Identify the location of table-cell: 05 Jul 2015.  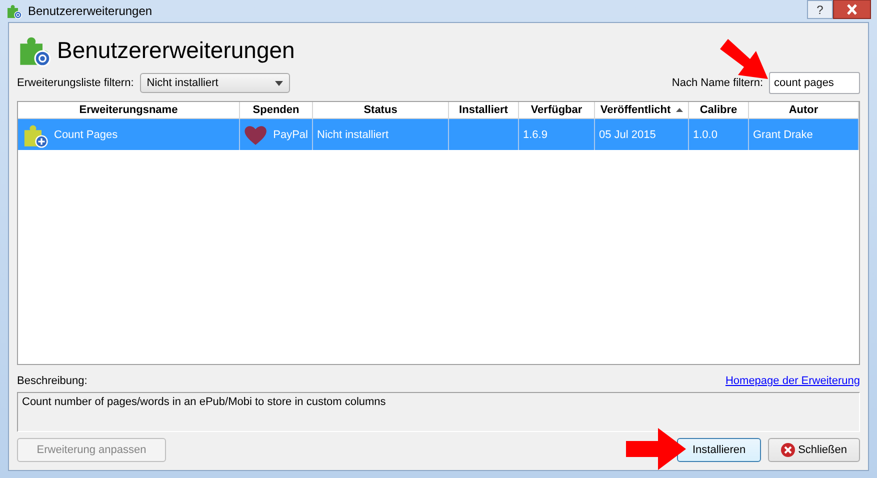
(627, 134).